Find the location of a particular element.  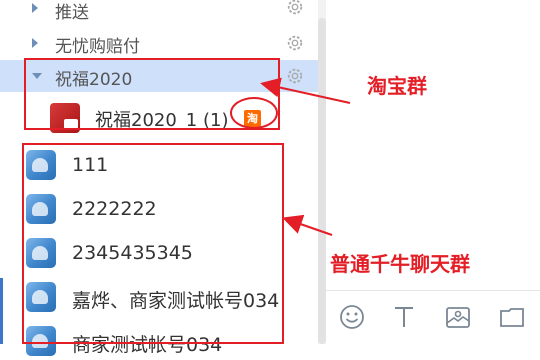

annotation-oval-badge is located at coordinates (254, 113).